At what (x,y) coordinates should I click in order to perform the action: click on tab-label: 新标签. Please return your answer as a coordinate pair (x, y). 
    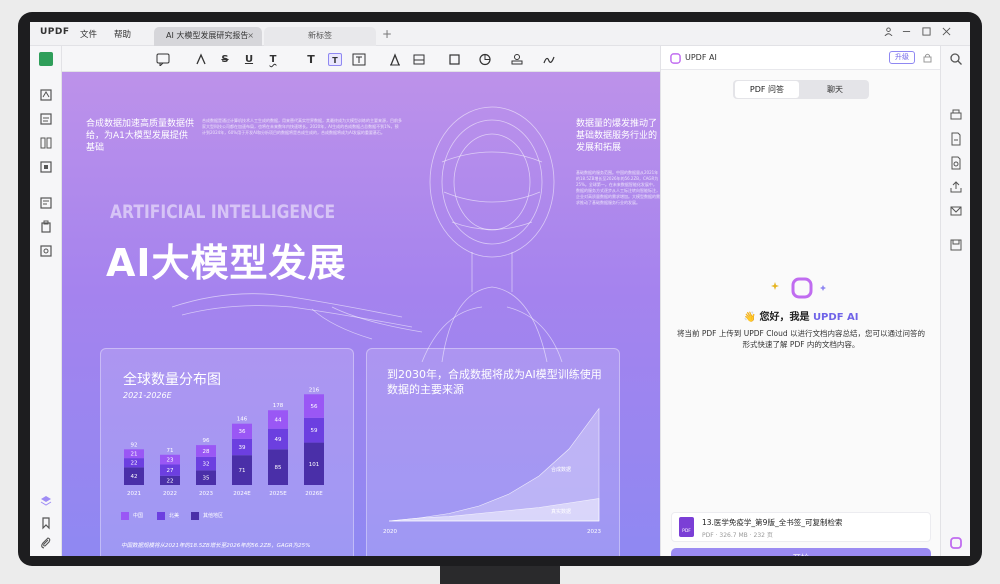
    Looking at the image, I should click on (320, 35).